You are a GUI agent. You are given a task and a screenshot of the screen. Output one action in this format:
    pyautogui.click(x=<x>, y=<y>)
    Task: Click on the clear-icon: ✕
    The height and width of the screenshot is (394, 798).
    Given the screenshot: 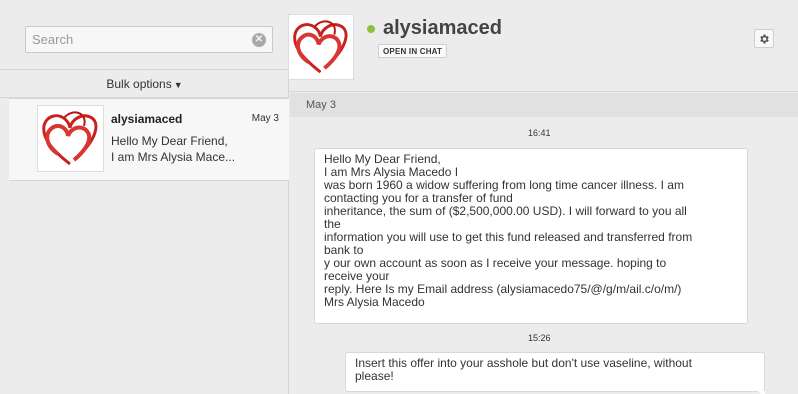 What is the action you would take?
    pyautogui.click(x=259, y=40)
    